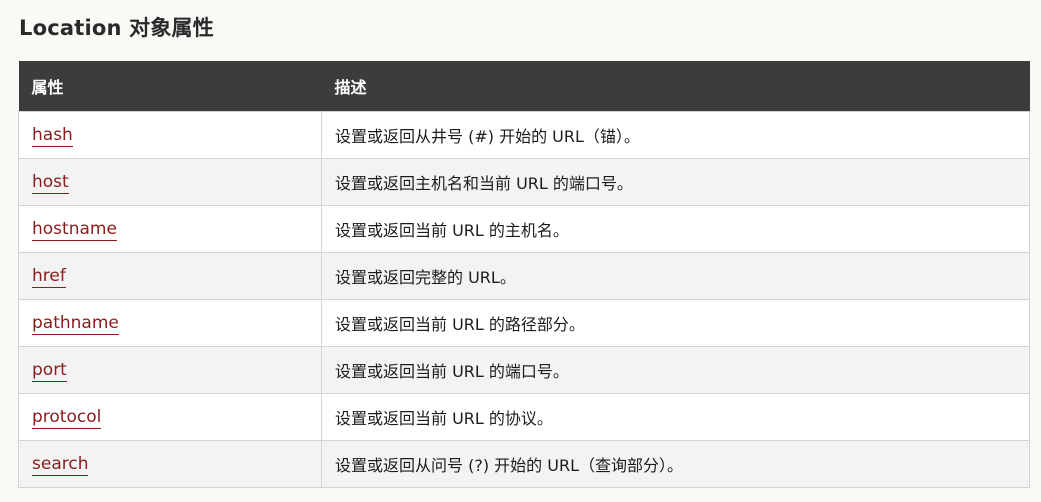  Describe the element at coordinates (350, 87) in the screenshot. I see `column-header-description: 描述` at that location.